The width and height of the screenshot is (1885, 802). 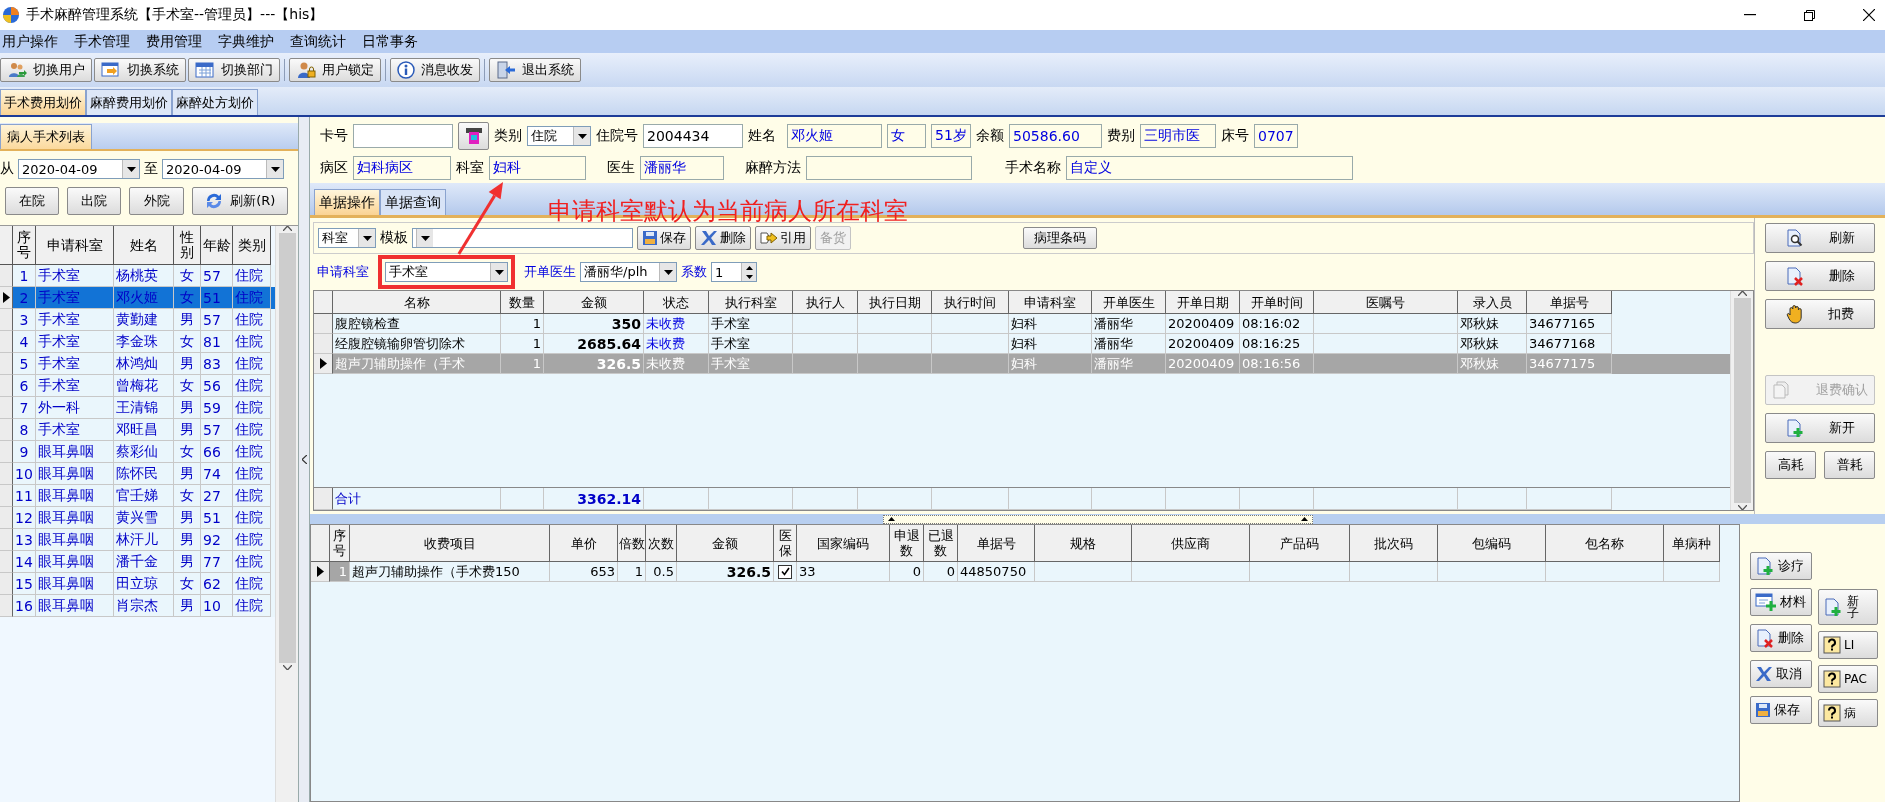 I want to click on info-field: 女, so click(x=906, y=136).